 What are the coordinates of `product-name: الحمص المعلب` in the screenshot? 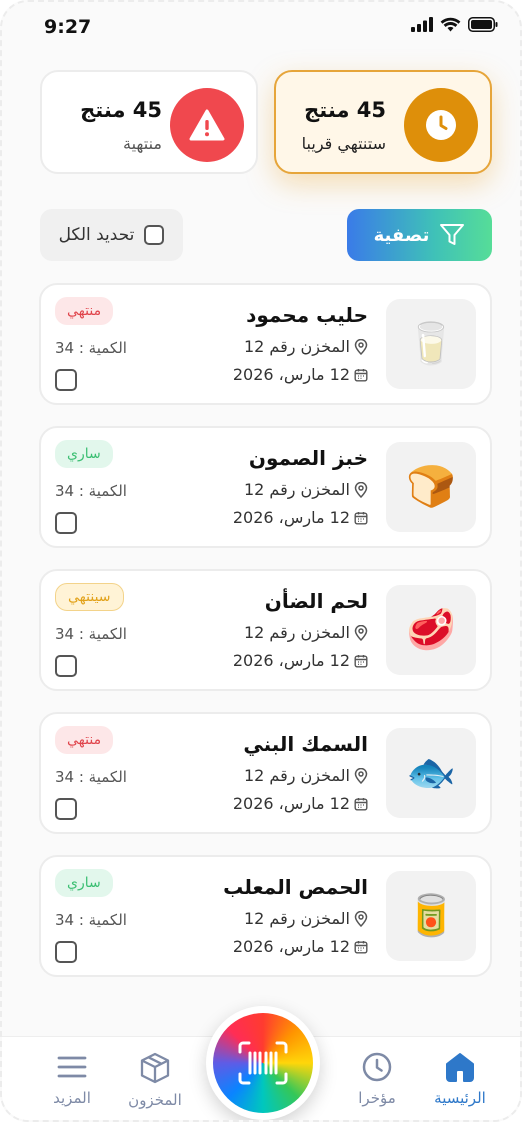 It's located at (295, 887).